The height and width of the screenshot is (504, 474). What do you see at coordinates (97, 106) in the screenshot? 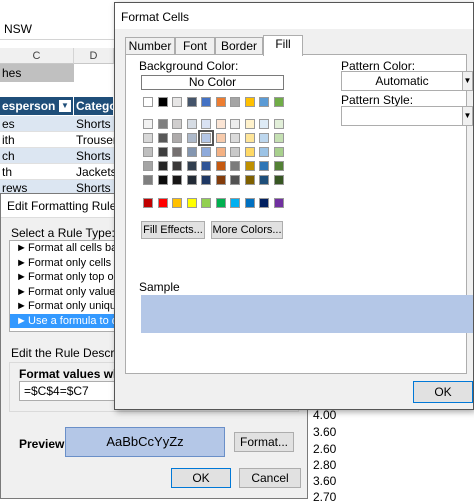
I see `table-header-category: Categor` at bounding box center [97, 106].